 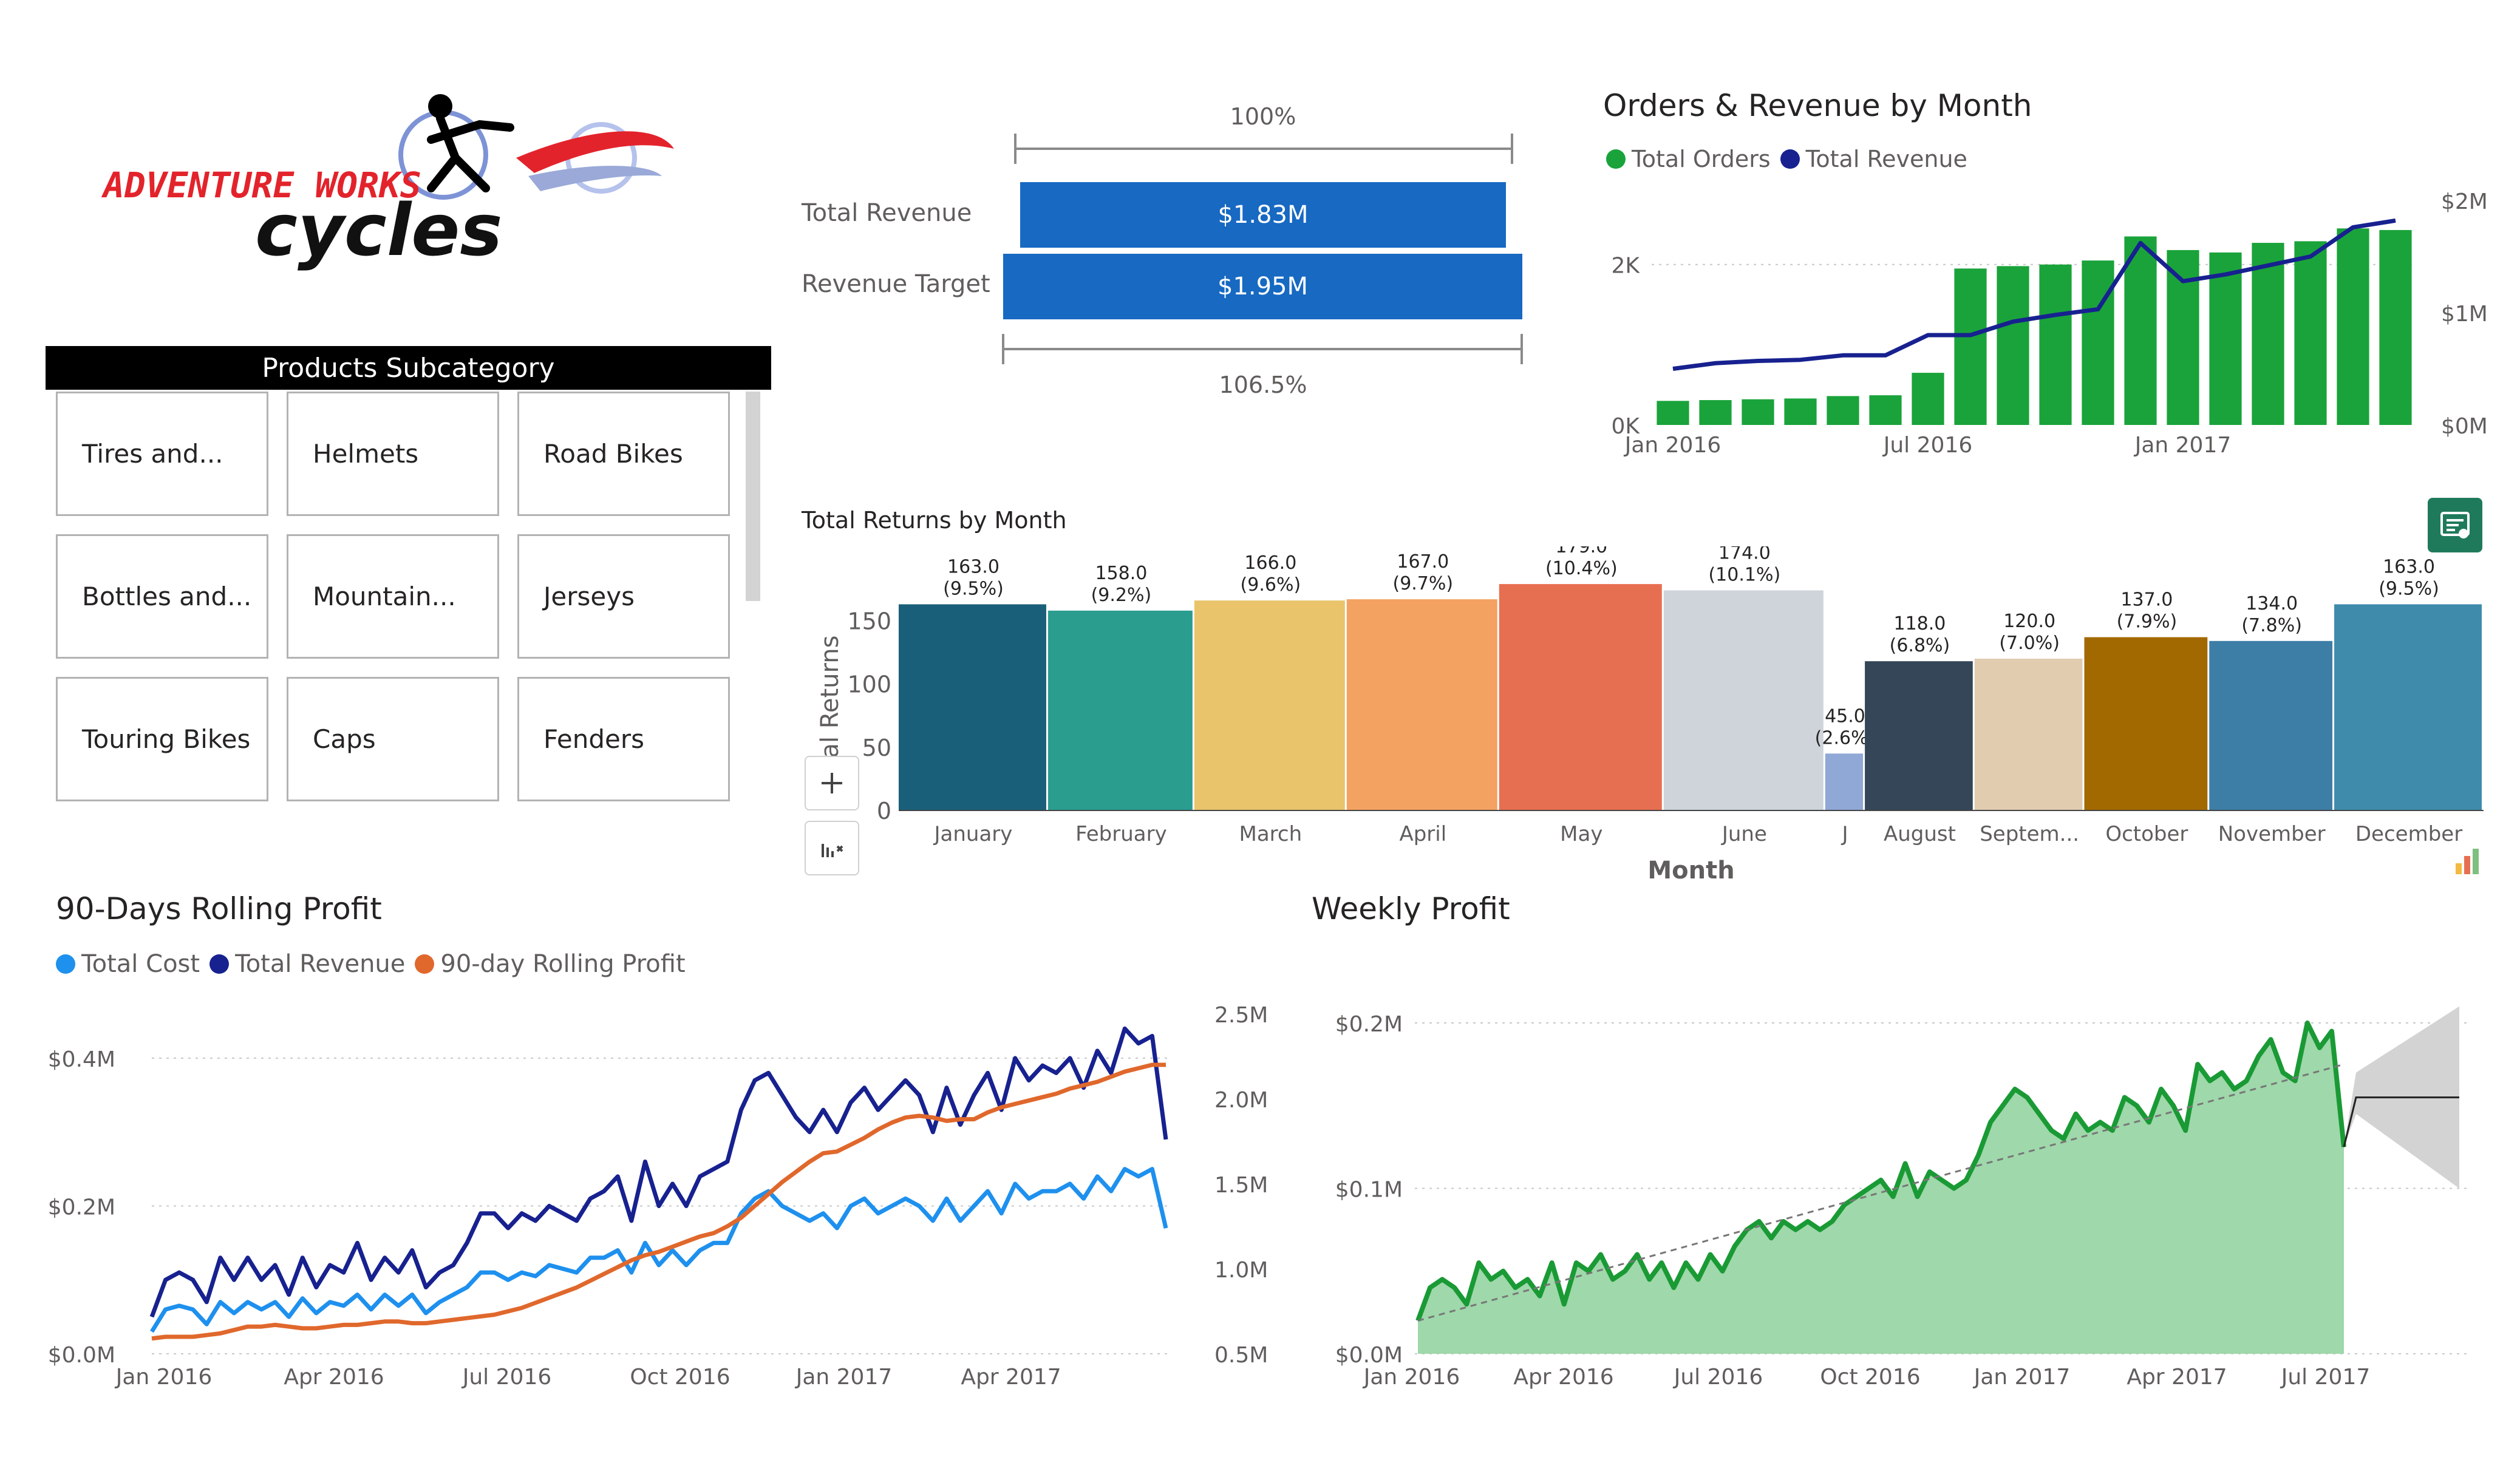 What do you see at coordinates (379, 230) in the screenshot?
I see `logo-line2: cycles` at bounding box center [379, 230].